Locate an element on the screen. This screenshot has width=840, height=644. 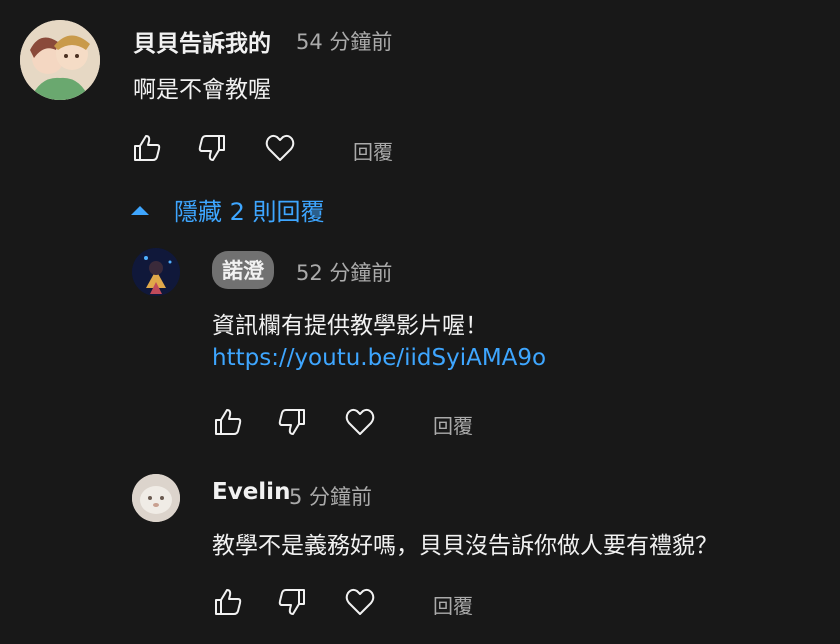
reply-author-chip: 諾澄 is located at coordinates (243, 270).